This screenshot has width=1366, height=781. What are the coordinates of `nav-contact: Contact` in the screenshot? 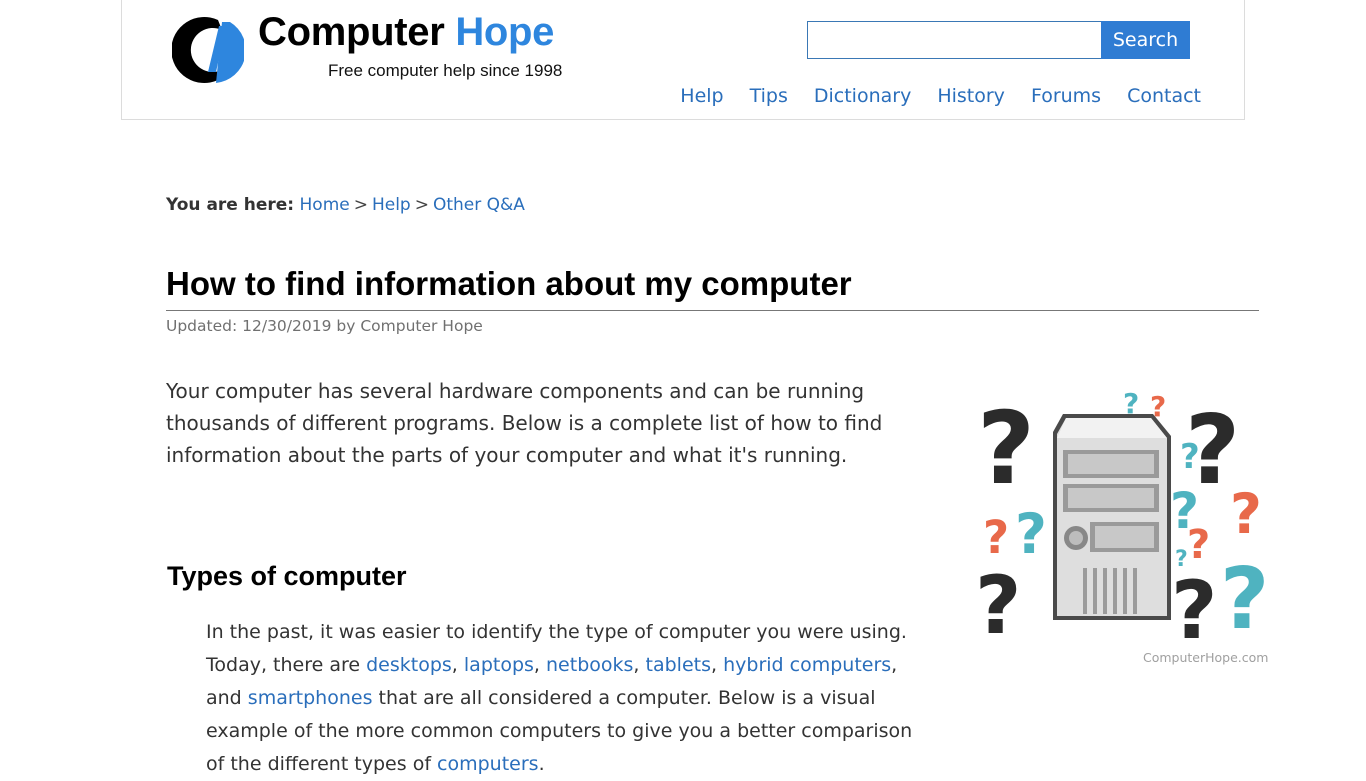 It's located at (1164, 96).